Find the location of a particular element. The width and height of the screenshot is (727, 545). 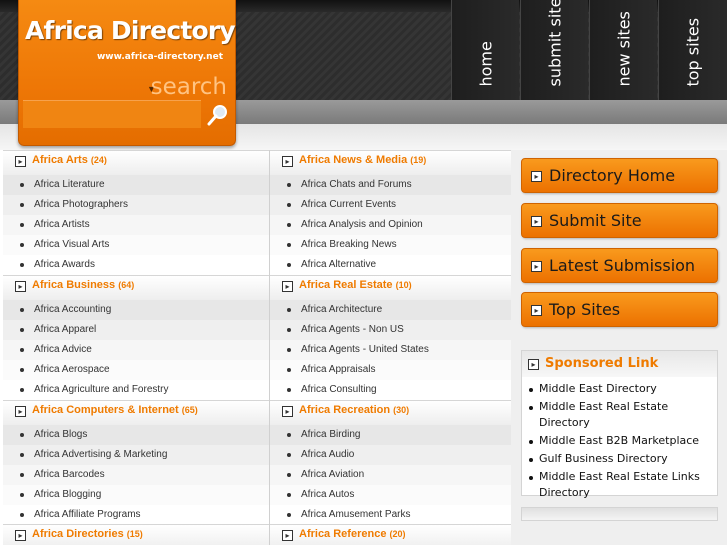

nav-tab-home: home is located at coordinates (485, 50).